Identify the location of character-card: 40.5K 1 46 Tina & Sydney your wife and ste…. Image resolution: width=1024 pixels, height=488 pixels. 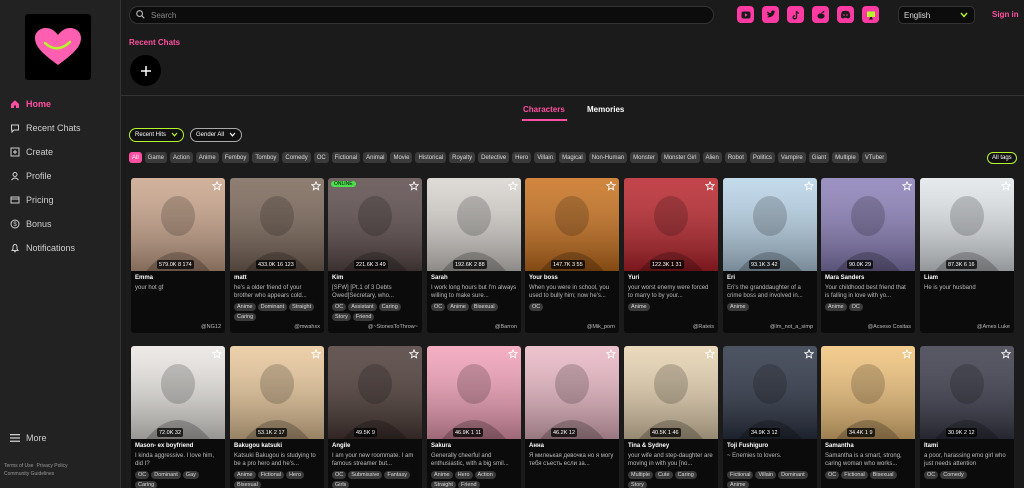
(671, 417).